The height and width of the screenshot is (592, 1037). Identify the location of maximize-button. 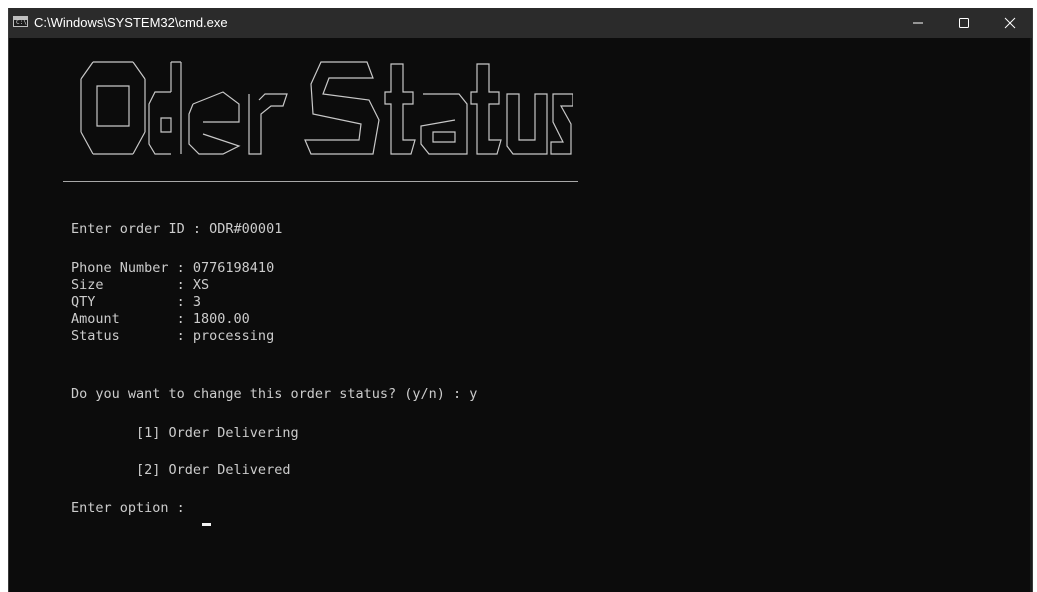
(964, 23).